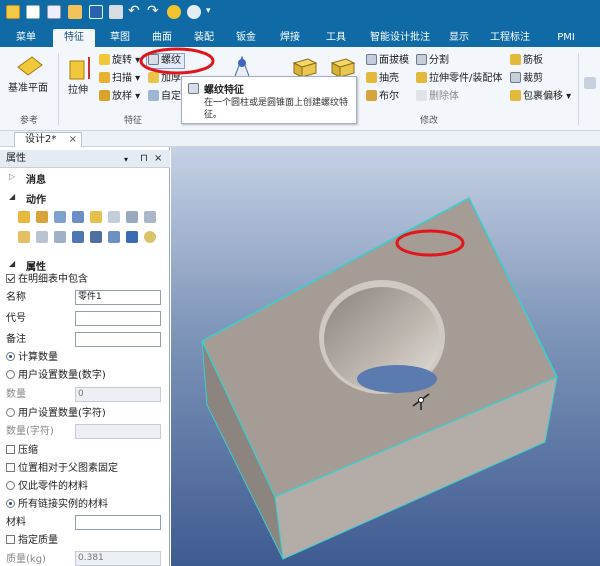 Image resolution: width=600 pixels, height=566 pixels. What do you see at coordinates (590, 83) in the screenshot?
I see `ribbon-more-icon` at bounding box center [590, 83].